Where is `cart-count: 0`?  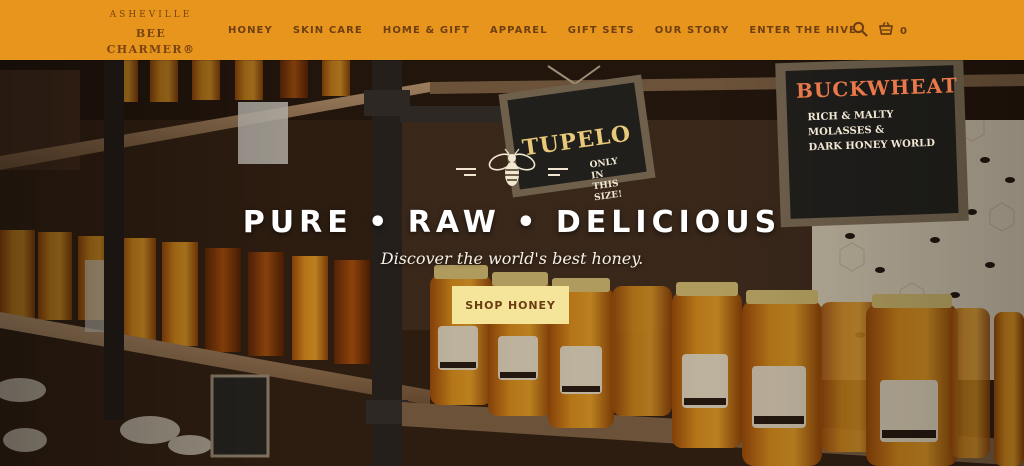
cart-count: 0 is located at coordinates (903, 31).